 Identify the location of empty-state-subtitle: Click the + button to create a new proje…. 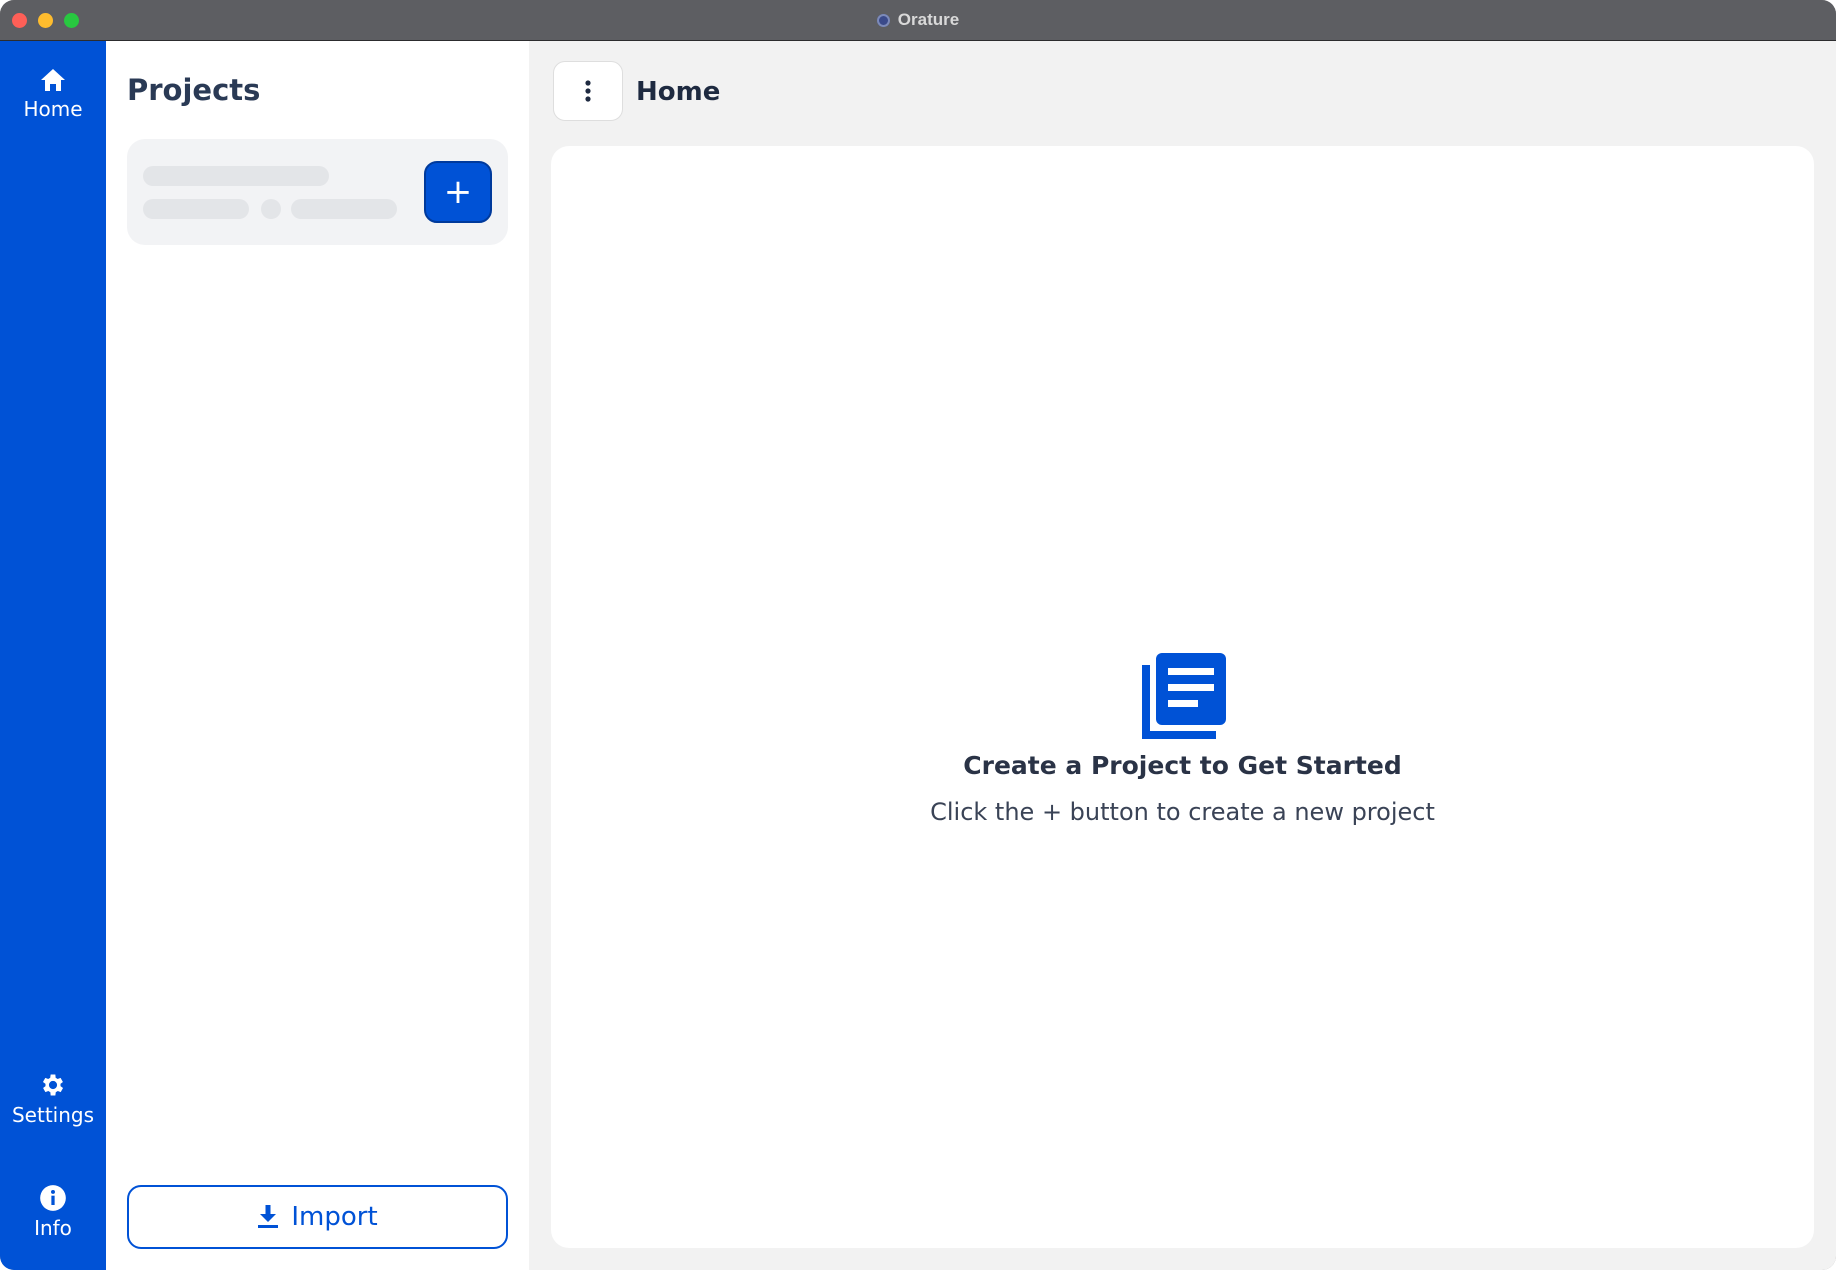
(1182, 812).